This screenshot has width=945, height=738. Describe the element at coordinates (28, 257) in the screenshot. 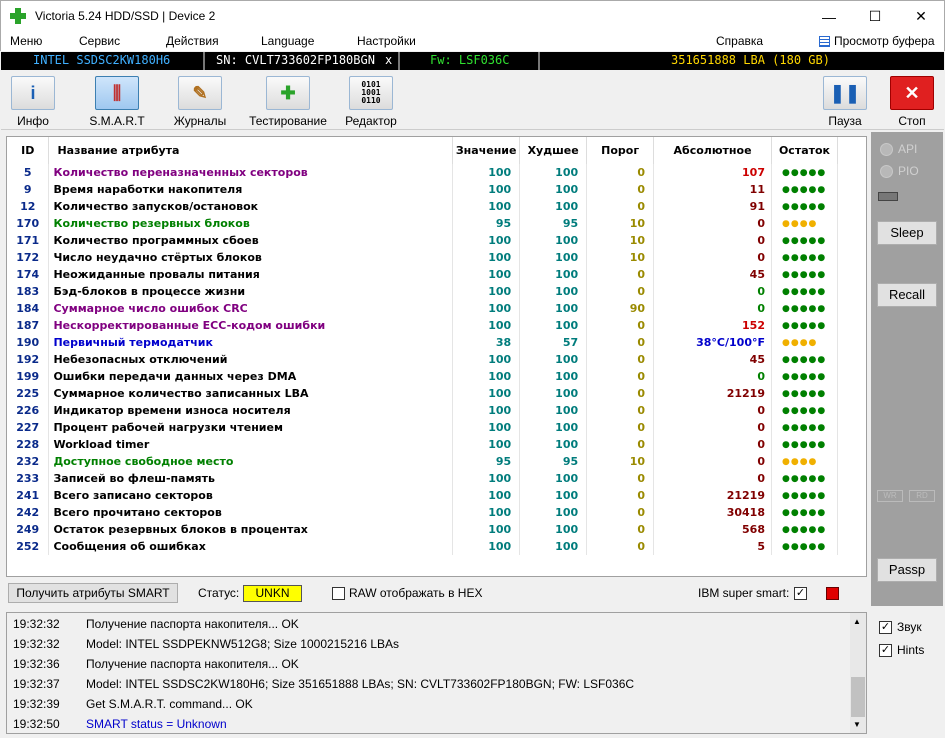

I see `attr-id: 172` at that location.